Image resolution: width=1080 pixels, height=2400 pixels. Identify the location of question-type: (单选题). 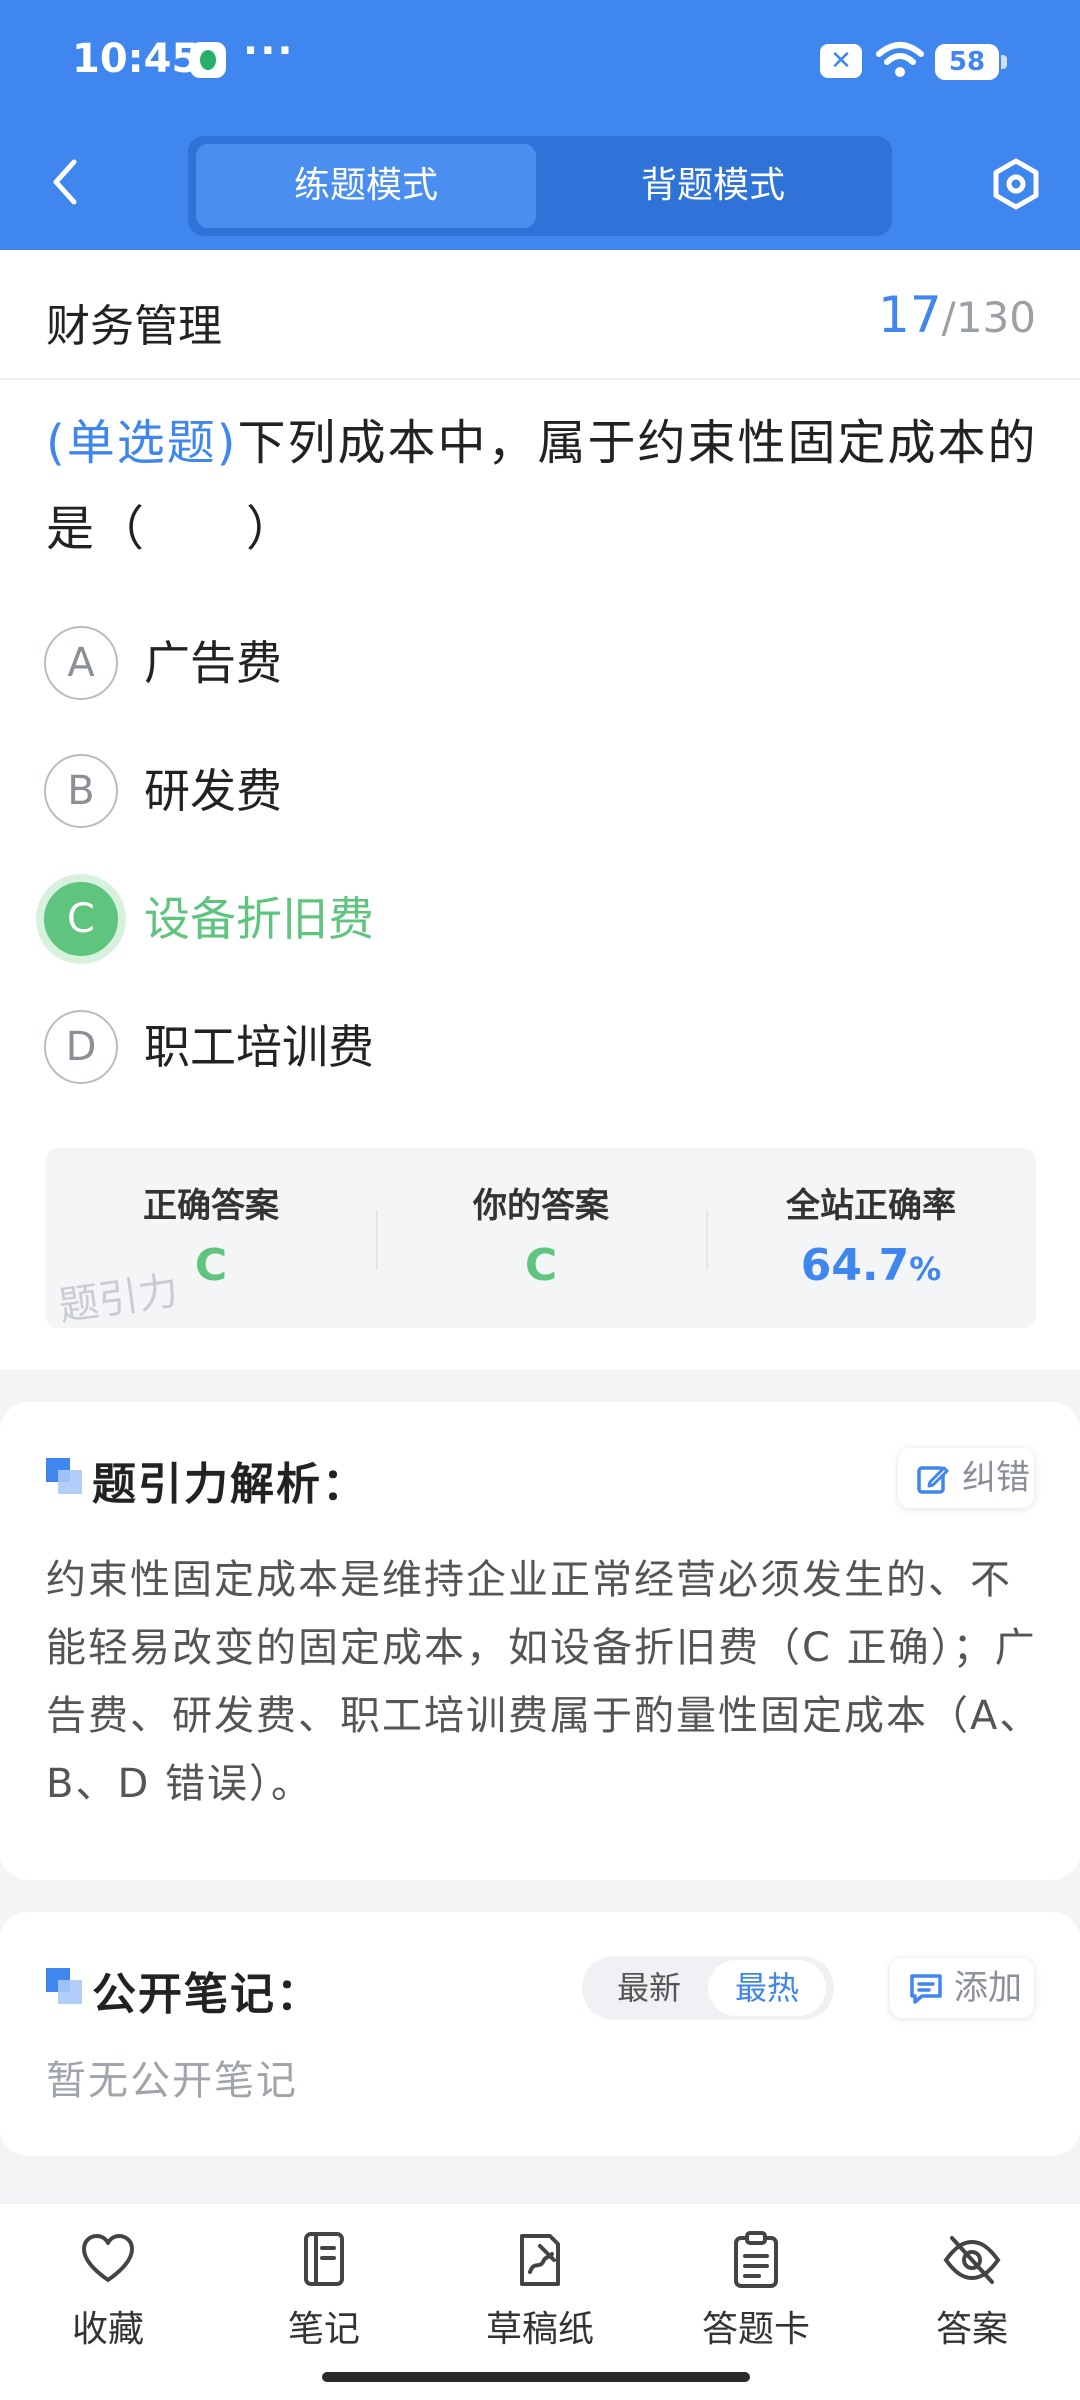
(142, 443).